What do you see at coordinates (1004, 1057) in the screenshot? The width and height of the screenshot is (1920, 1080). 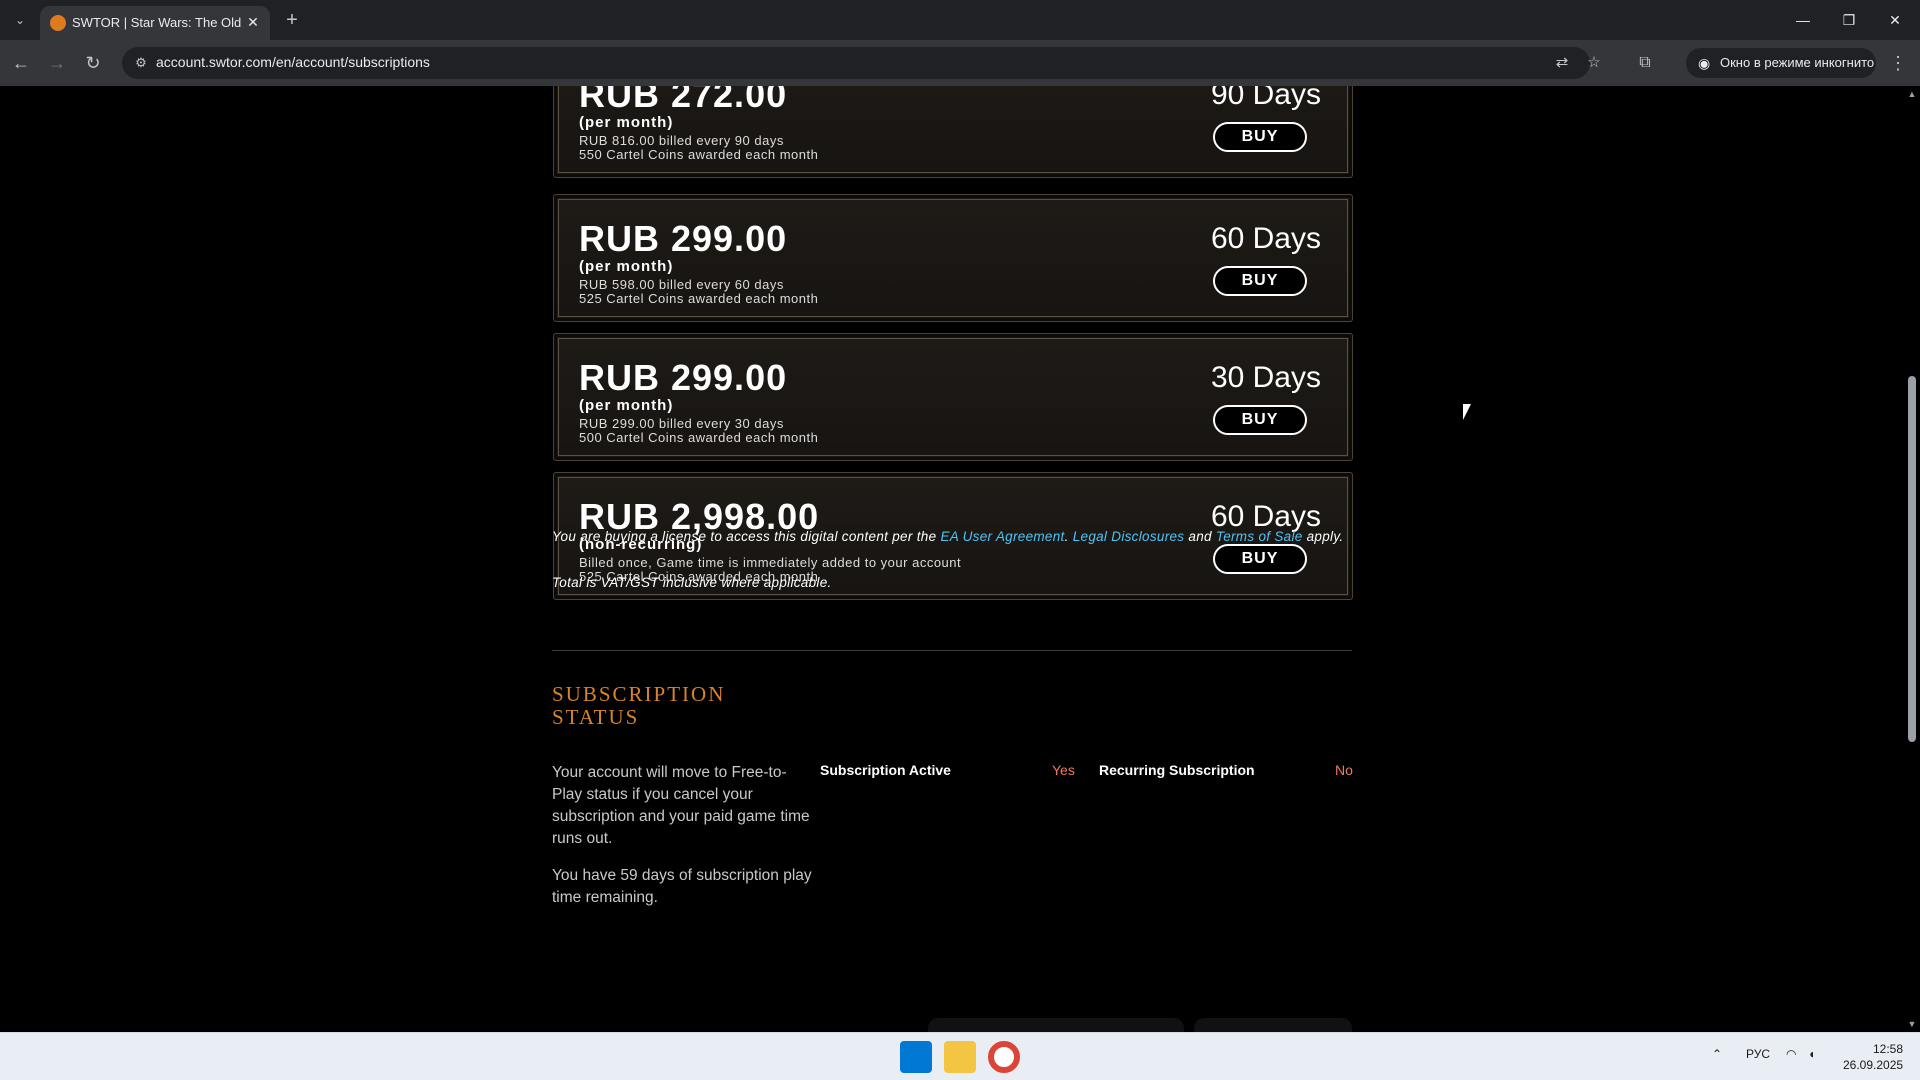 I see `chrome-icon` at bounding box center [1004, 1057].